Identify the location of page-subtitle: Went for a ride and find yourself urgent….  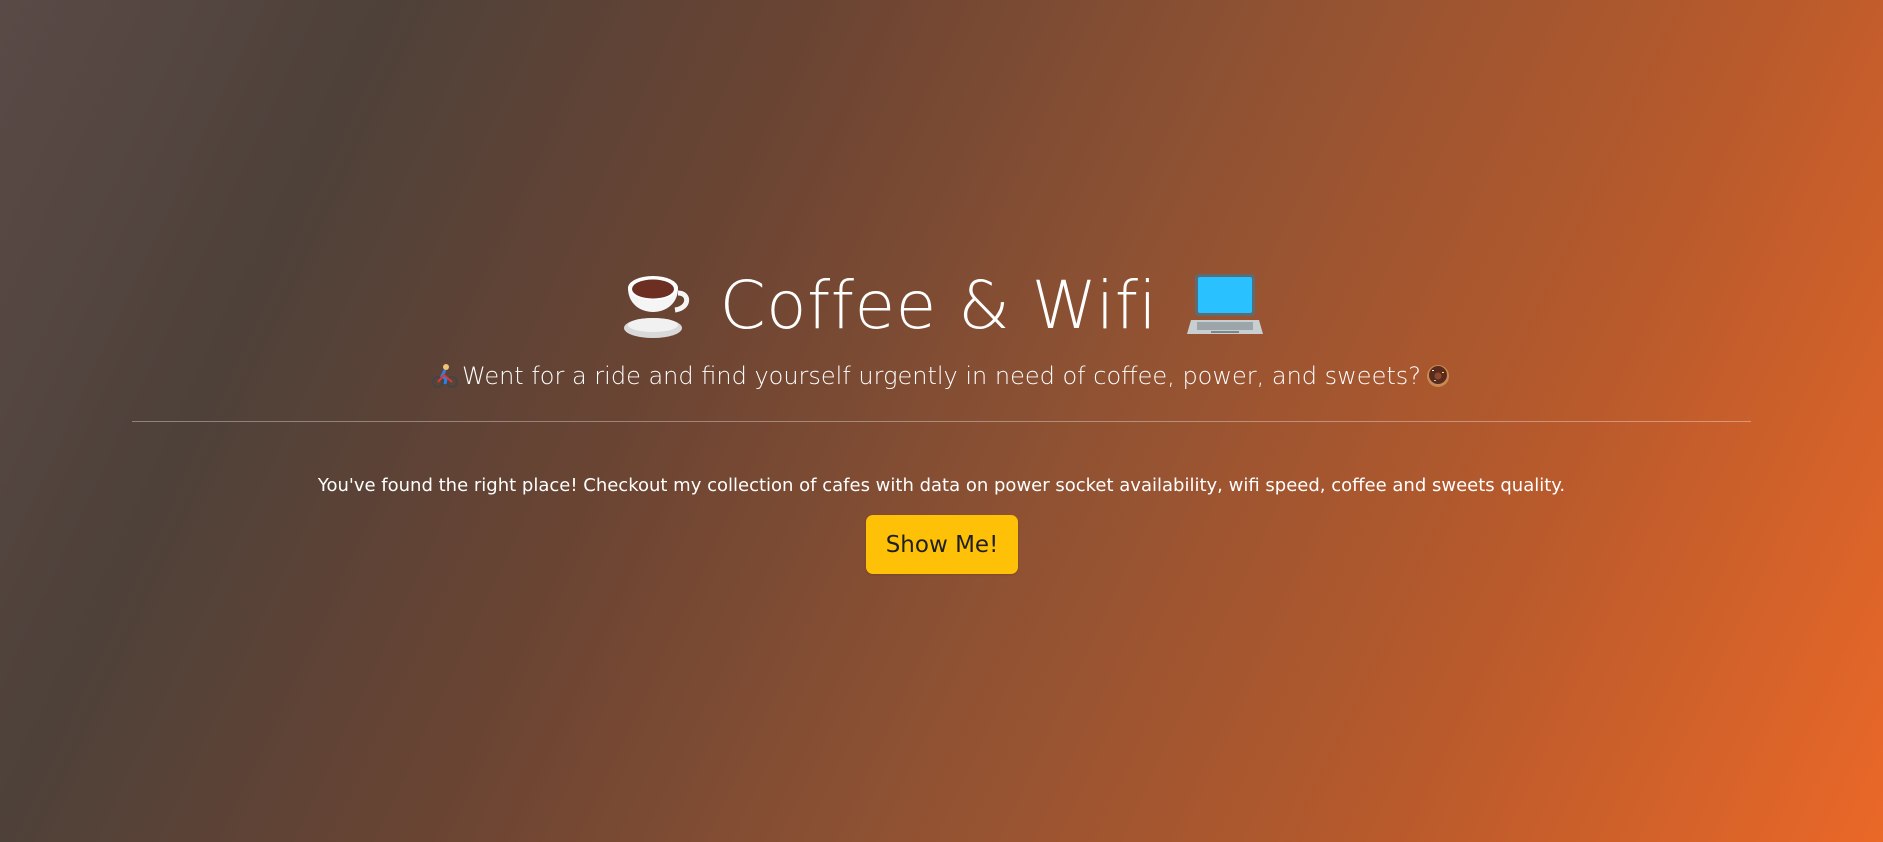
(941, 376).